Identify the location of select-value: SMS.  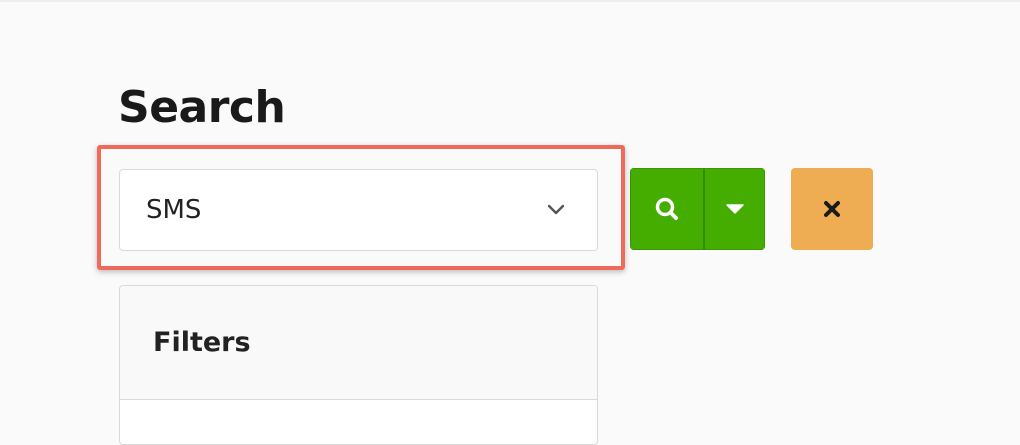
(174, 210).